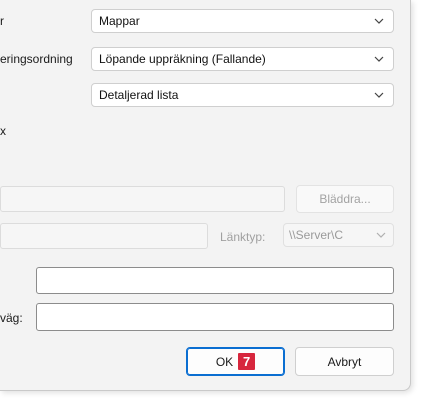  What do you see at coordinates (2, 21) in the screenshot?
I see `row1-label: r` at bounding box center [2, 21].